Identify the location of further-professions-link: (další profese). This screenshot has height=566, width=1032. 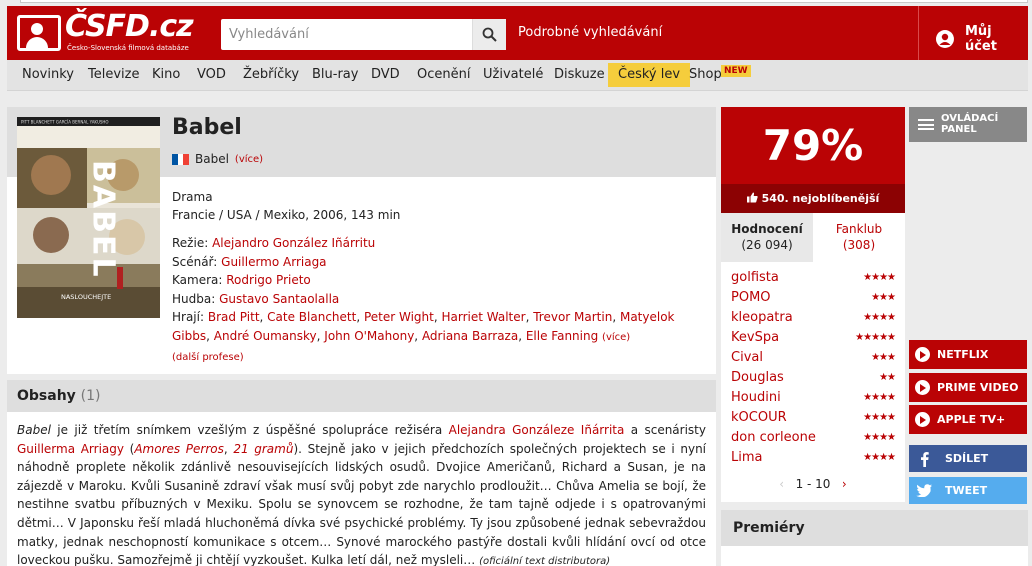
(208, 357).